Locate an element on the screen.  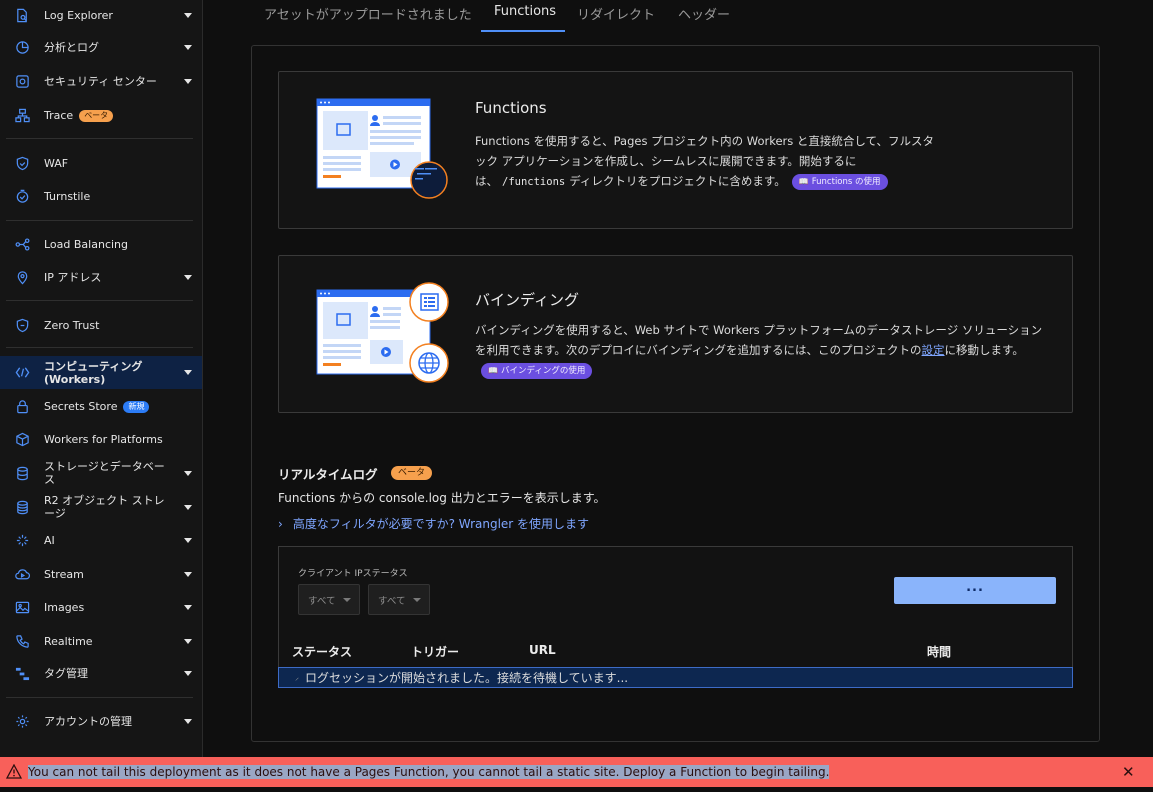
sidebar-item-label: Log Explorer is located at coordinates (78, 15).